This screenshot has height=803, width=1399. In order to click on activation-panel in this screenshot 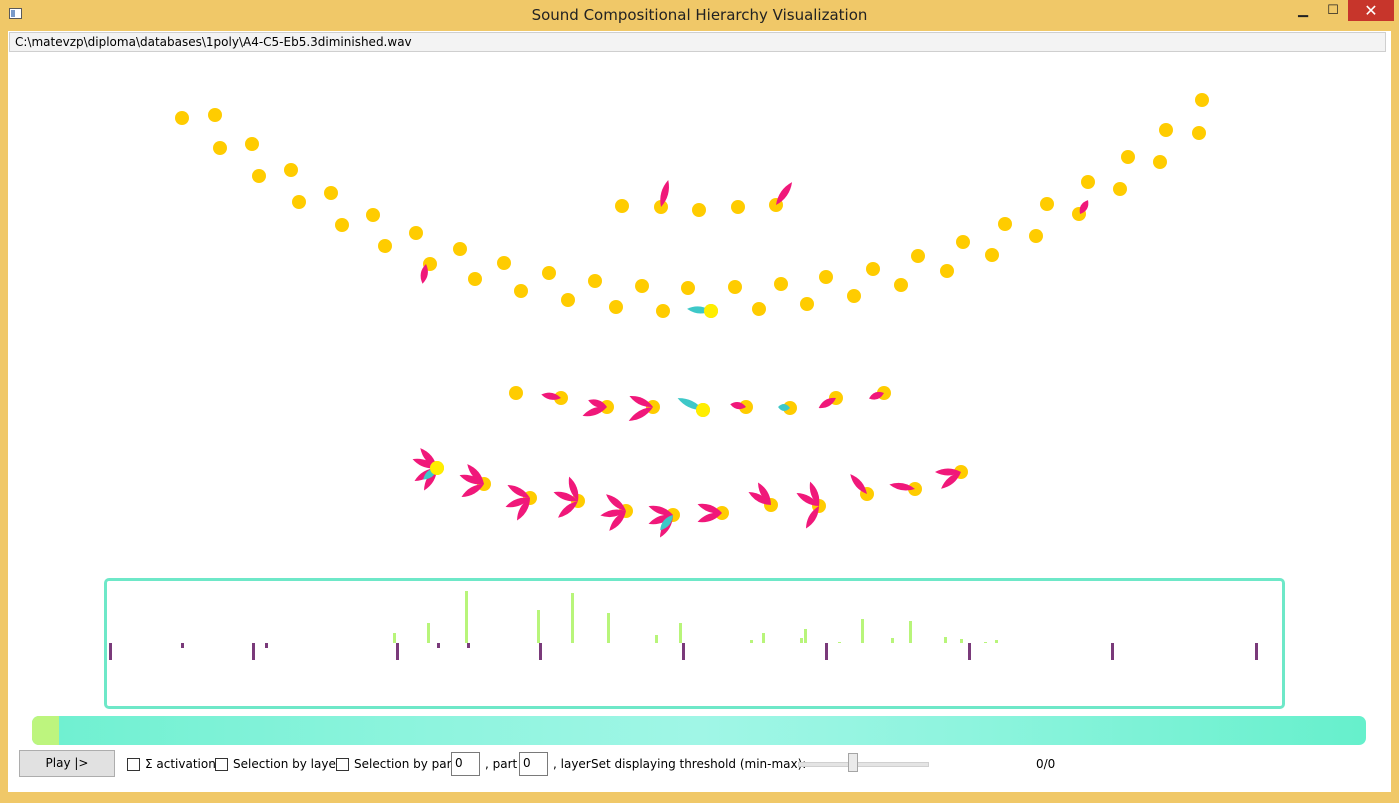, I will do `click(694, 643)`.